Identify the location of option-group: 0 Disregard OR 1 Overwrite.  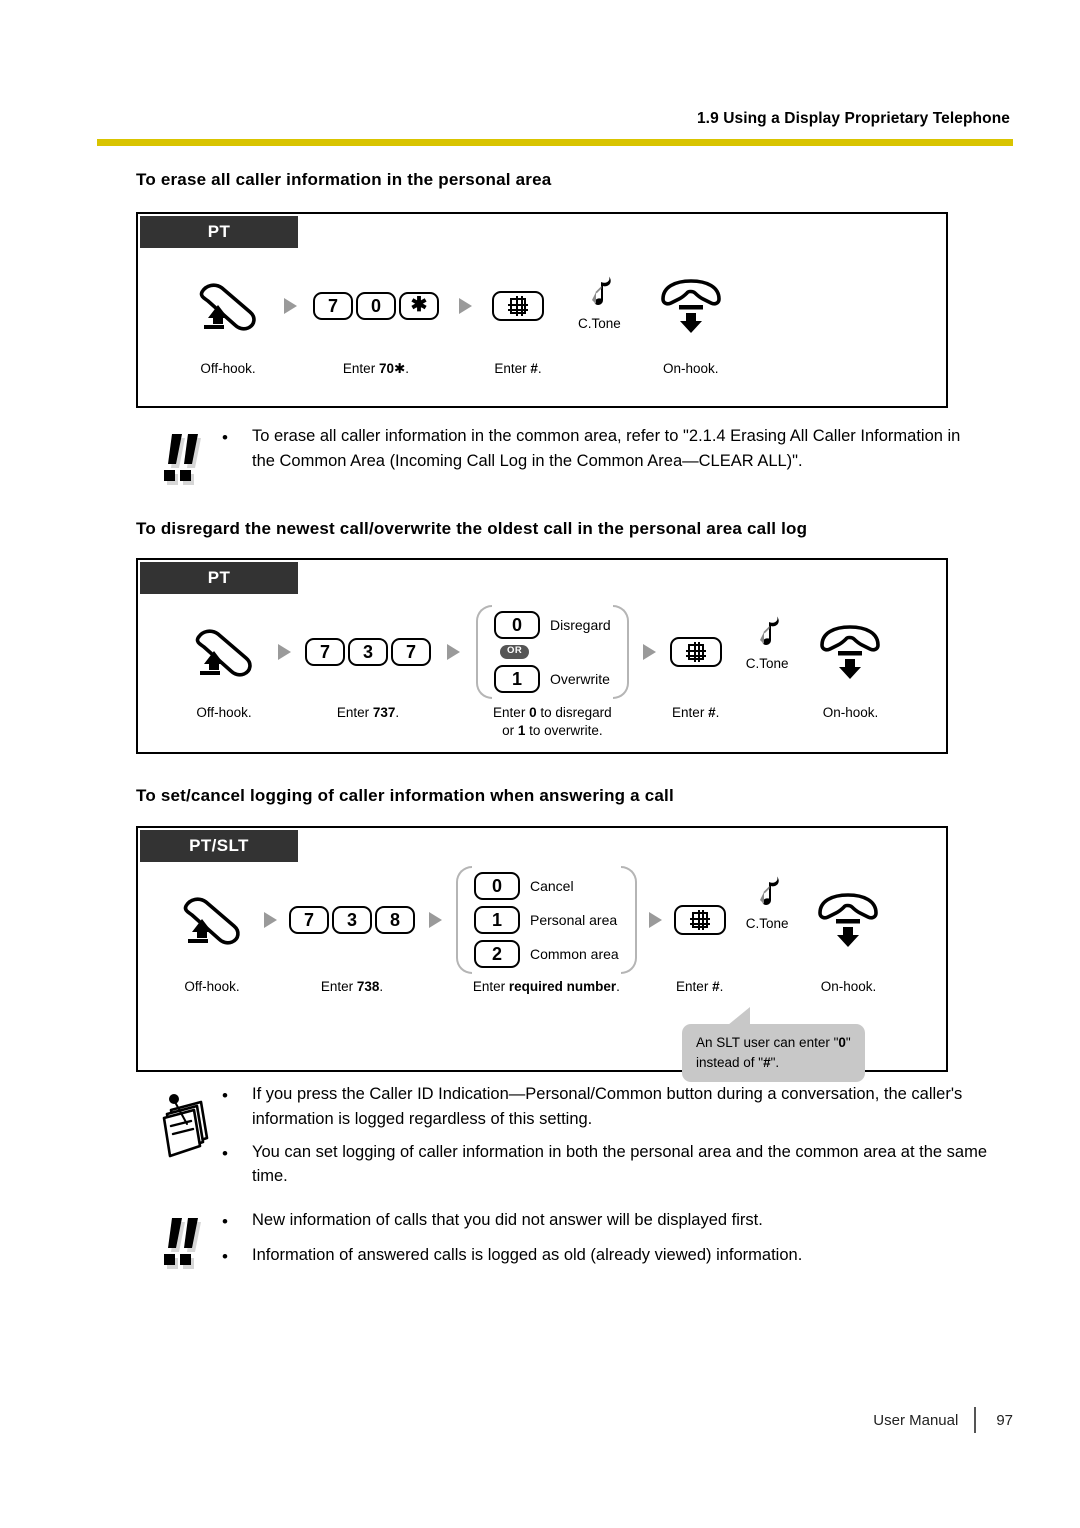
(552, 652).